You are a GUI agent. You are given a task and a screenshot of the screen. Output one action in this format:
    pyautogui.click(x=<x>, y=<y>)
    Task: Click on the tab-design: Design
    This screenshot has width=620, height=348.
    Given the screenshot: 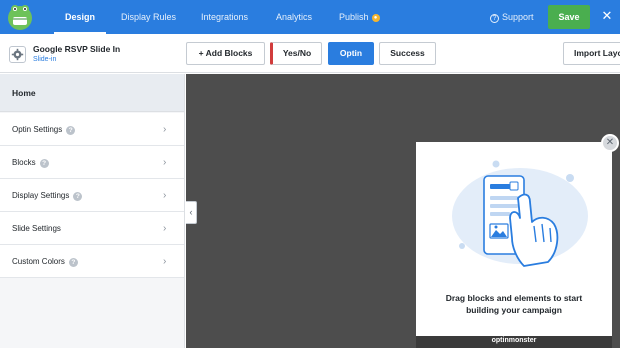 What is the action you would take?
    pyautogui.click(x=80, y=17)
    